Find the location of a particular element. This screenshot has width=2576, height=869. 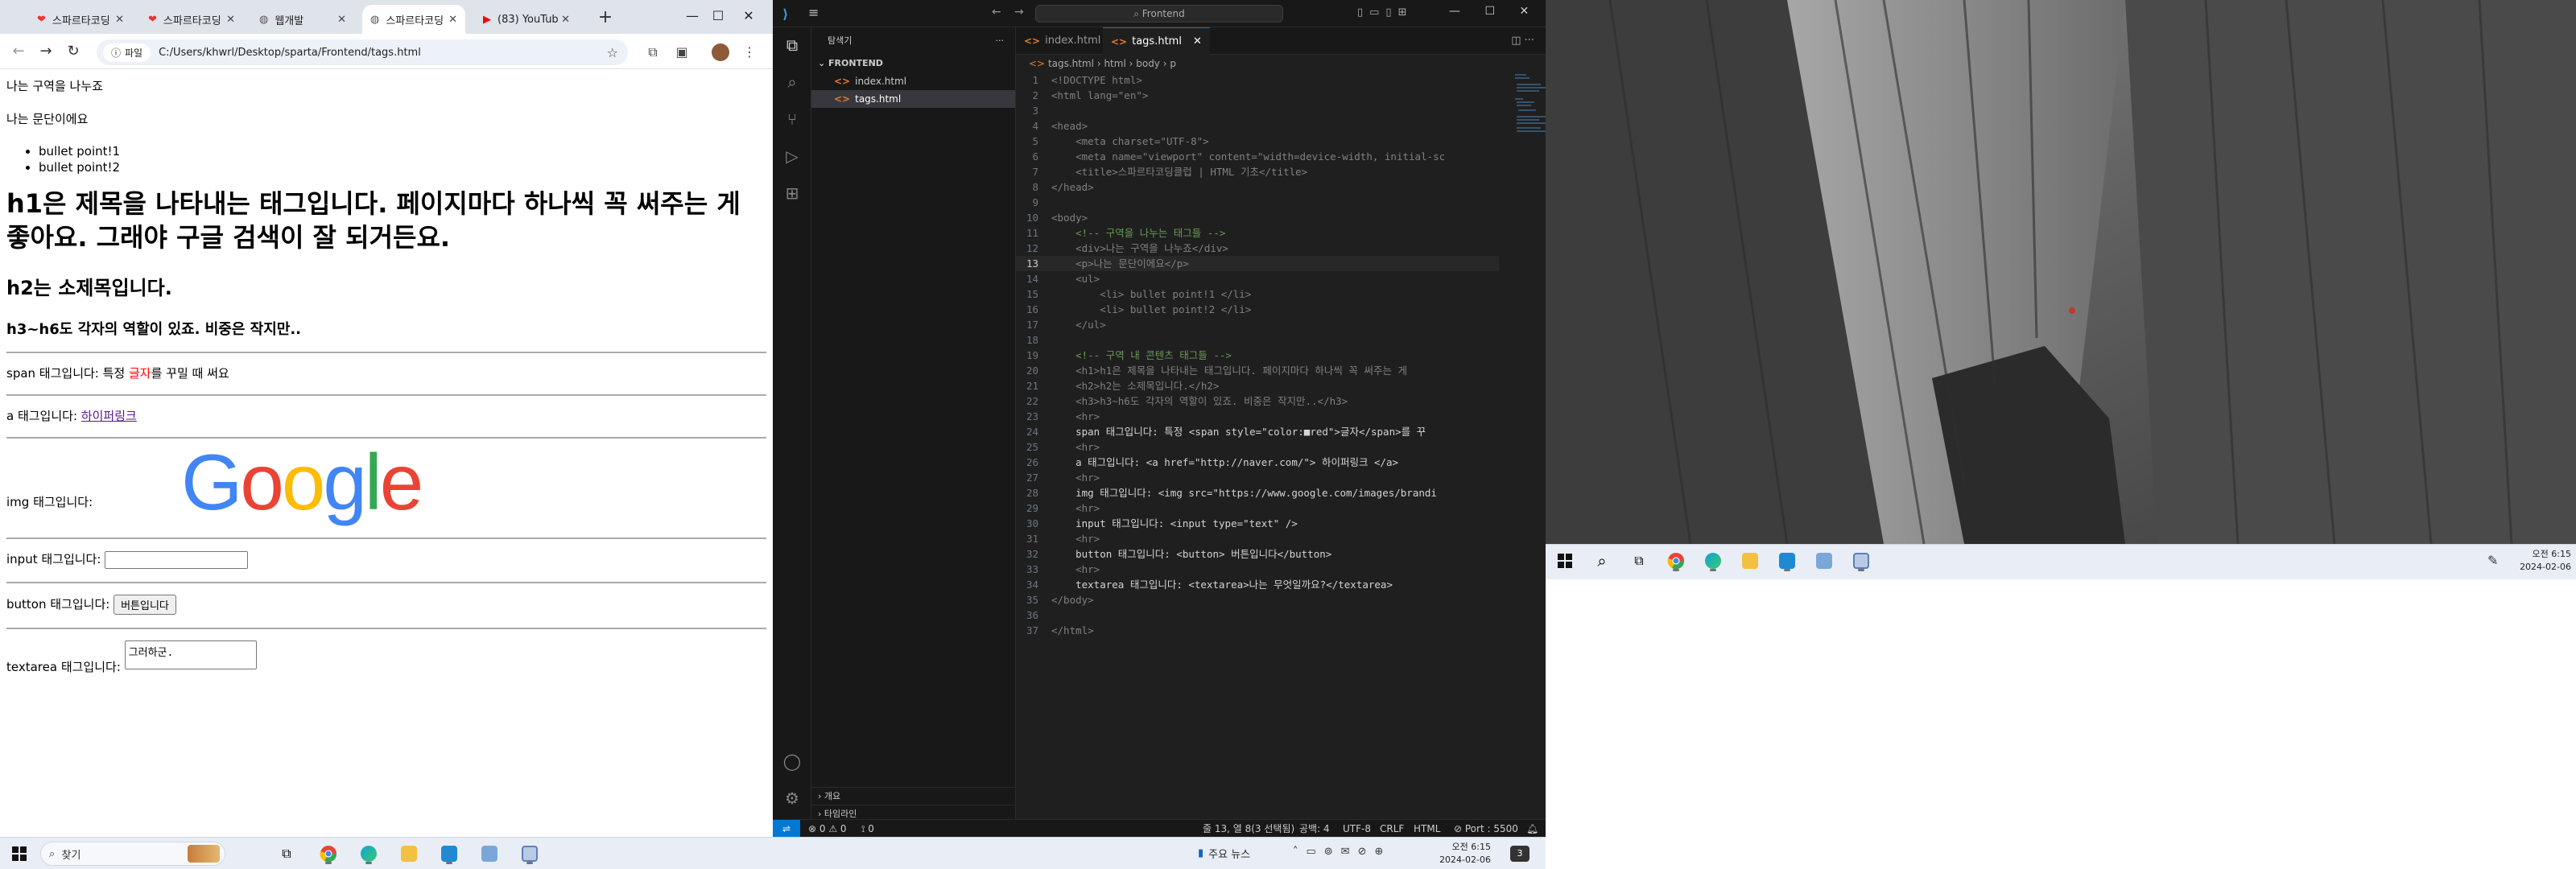

code-line: 14 <ul> is located at coordinates (1257, 278).